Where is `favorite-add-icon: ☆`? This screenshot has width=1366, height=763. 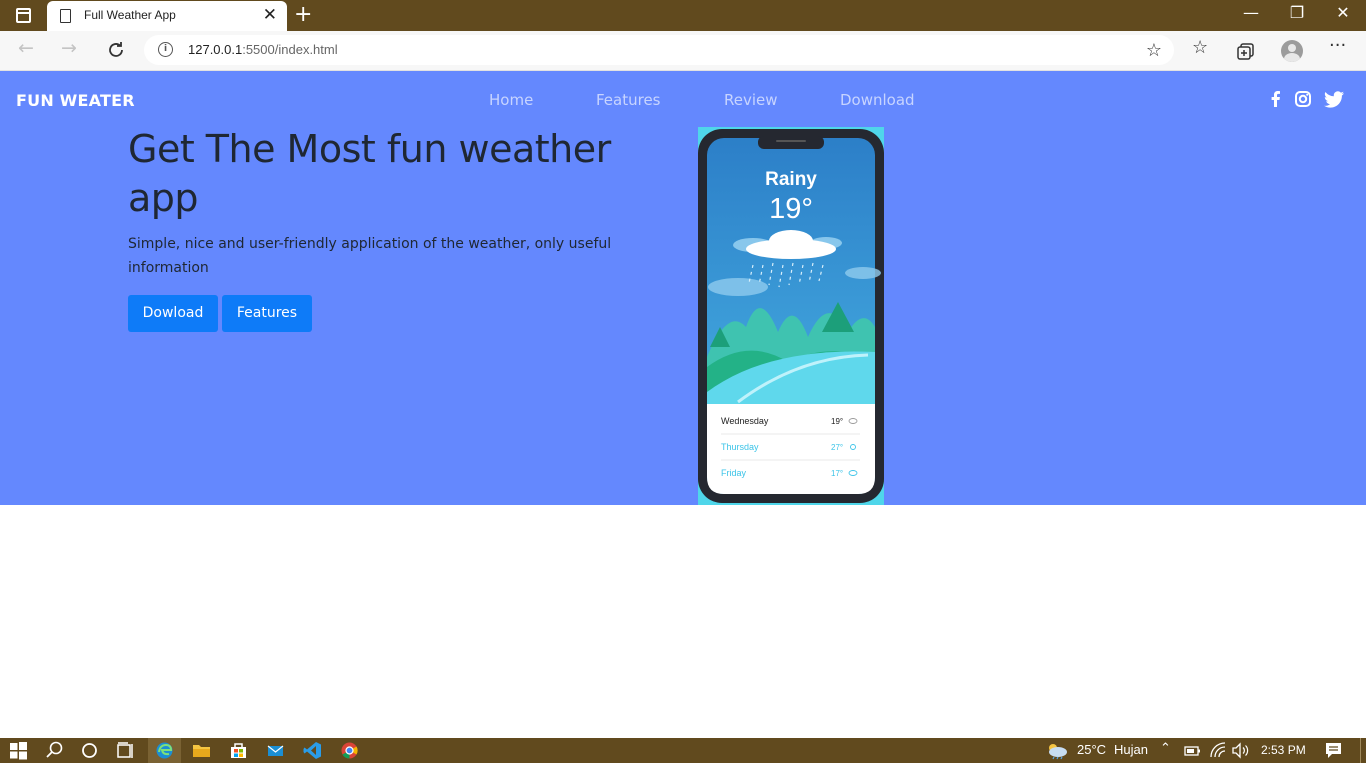
favorite-add-icon: ☆ is located at coordinates (1154, 50).